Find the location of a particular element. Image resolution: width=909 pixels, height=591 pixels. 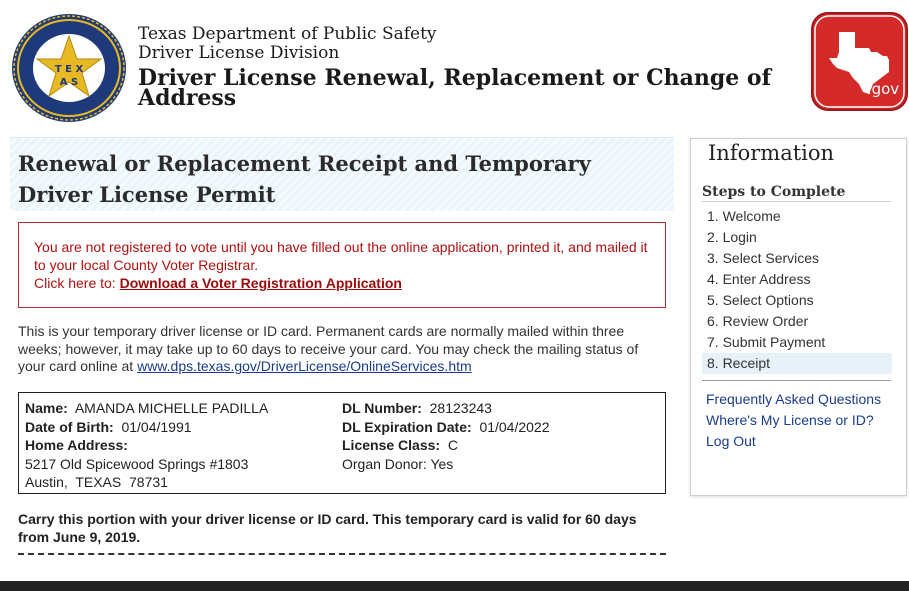

address-line-2: Austin, TEXAS 78731 is located at coordinates (96, 482).